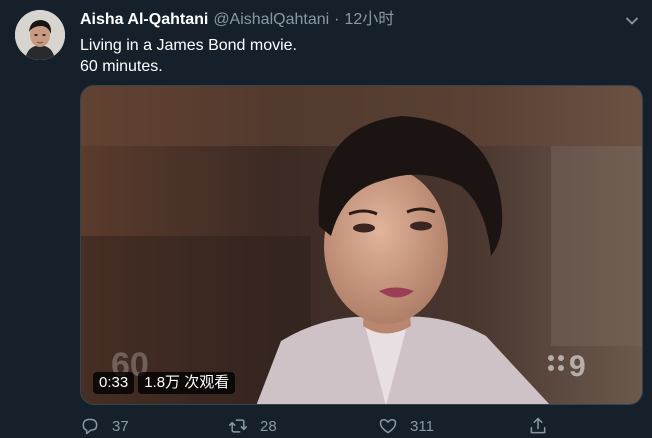 This screenshot has height=438, width=652. What do you see at coordinates (187, 383) in the screenshot?
I see `video-view-count: 1.8万 次观看` at bounding box center [187, 383].